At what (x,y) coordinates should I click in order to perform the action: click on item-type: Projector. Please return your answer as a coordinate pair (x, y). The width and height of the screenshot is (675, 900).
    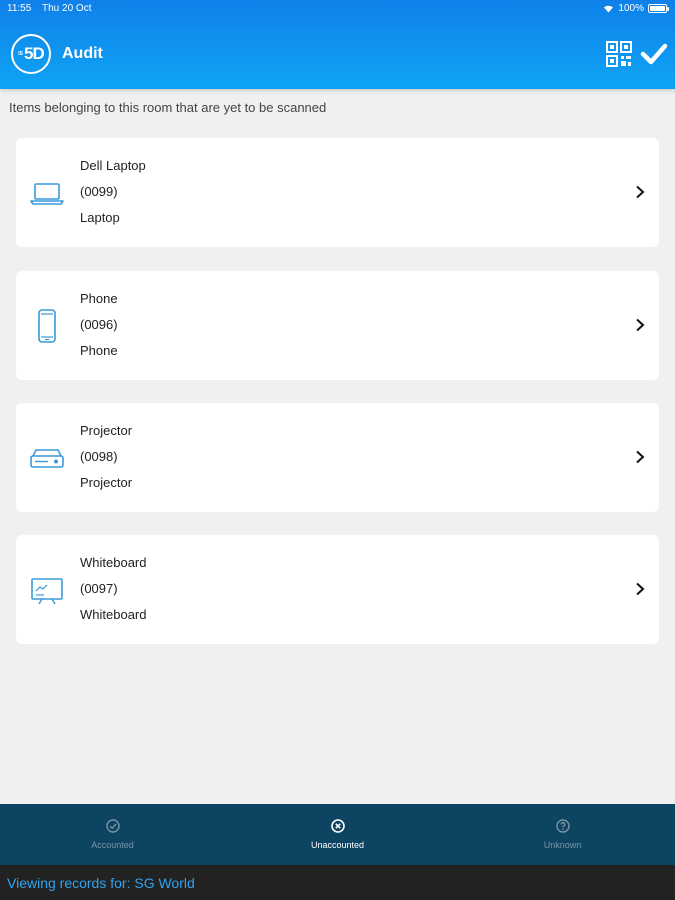
    Looking at the image, I should click on (106, 482).